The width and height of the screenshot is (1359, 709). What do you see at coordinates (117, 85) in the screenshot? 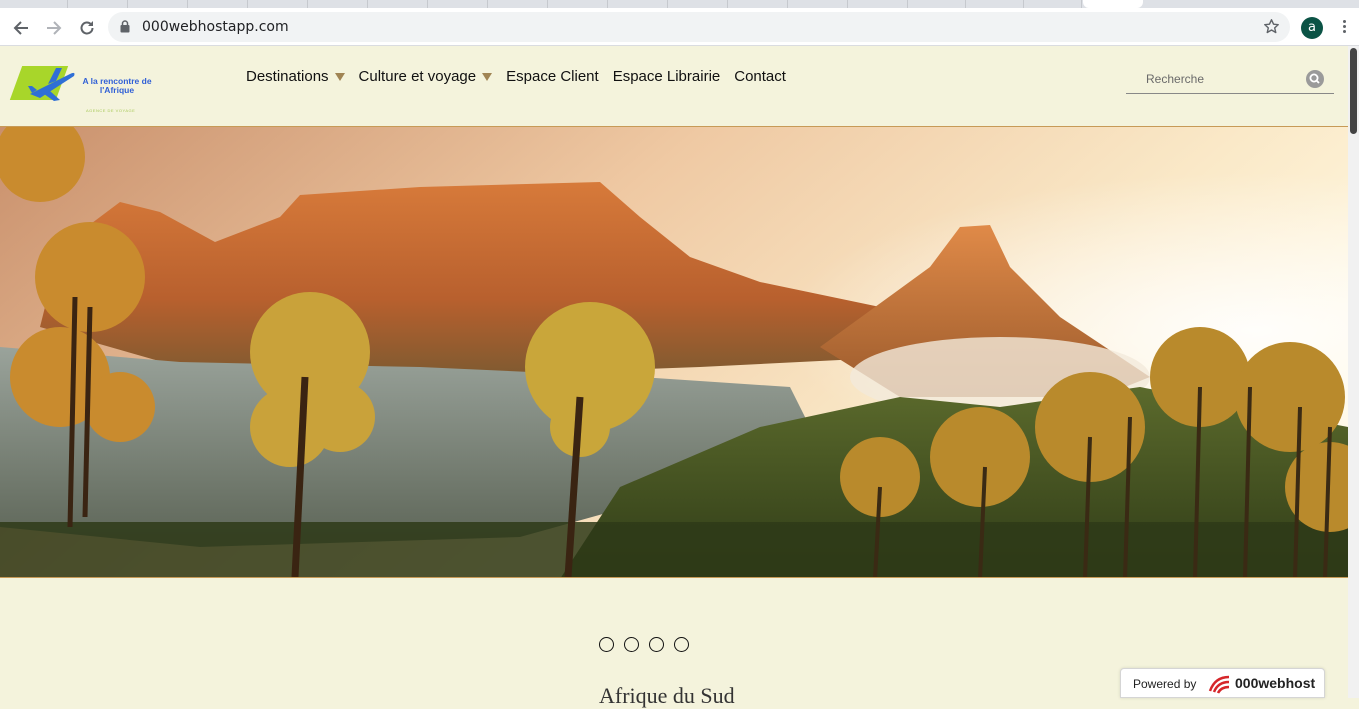
I see `logo-title: A la rencontre de l'Afrique` at bounding box center [117, 85].